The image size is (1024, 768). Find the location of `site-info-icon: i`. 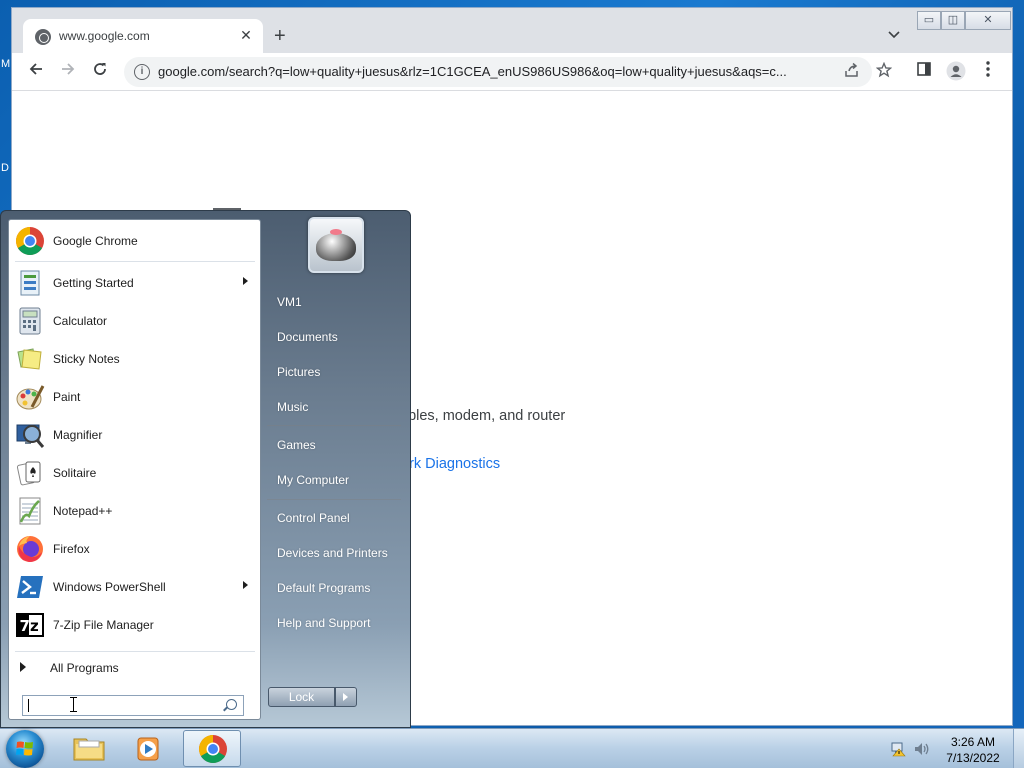

site-info-icon: i is located at coordinates (142, 72).